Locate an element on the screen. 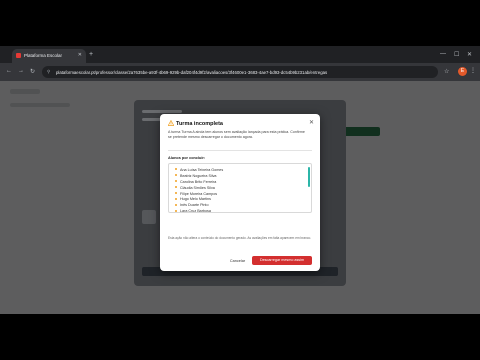  forward-icon: → is located at coordinates (21, 71).